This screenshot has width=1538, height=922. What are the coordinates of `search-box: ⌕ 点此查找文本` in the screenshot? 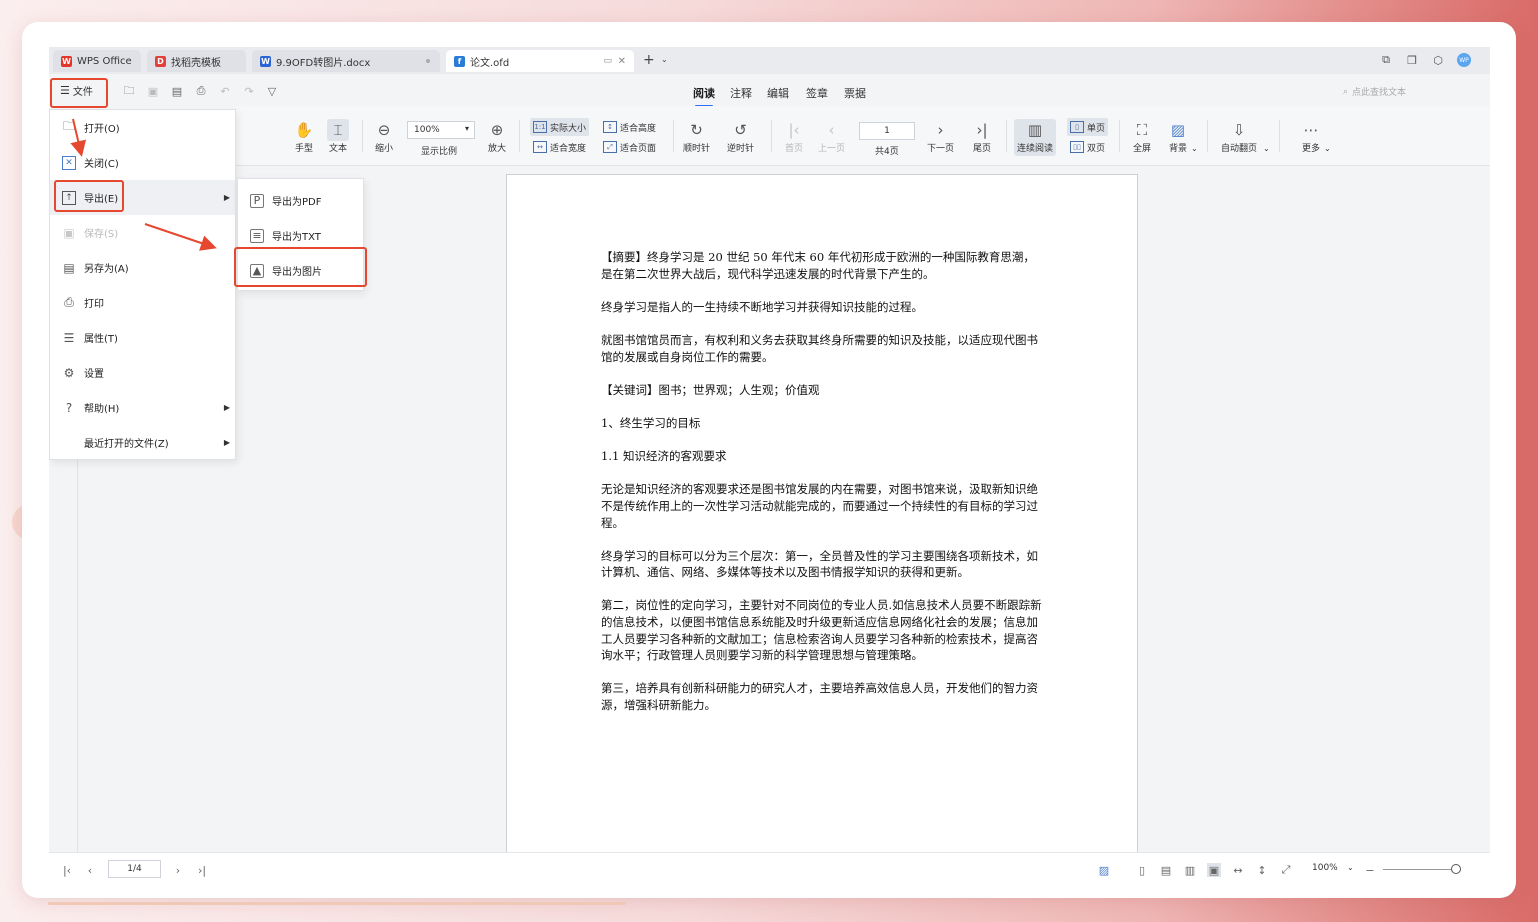 It's located at (1374, 92).